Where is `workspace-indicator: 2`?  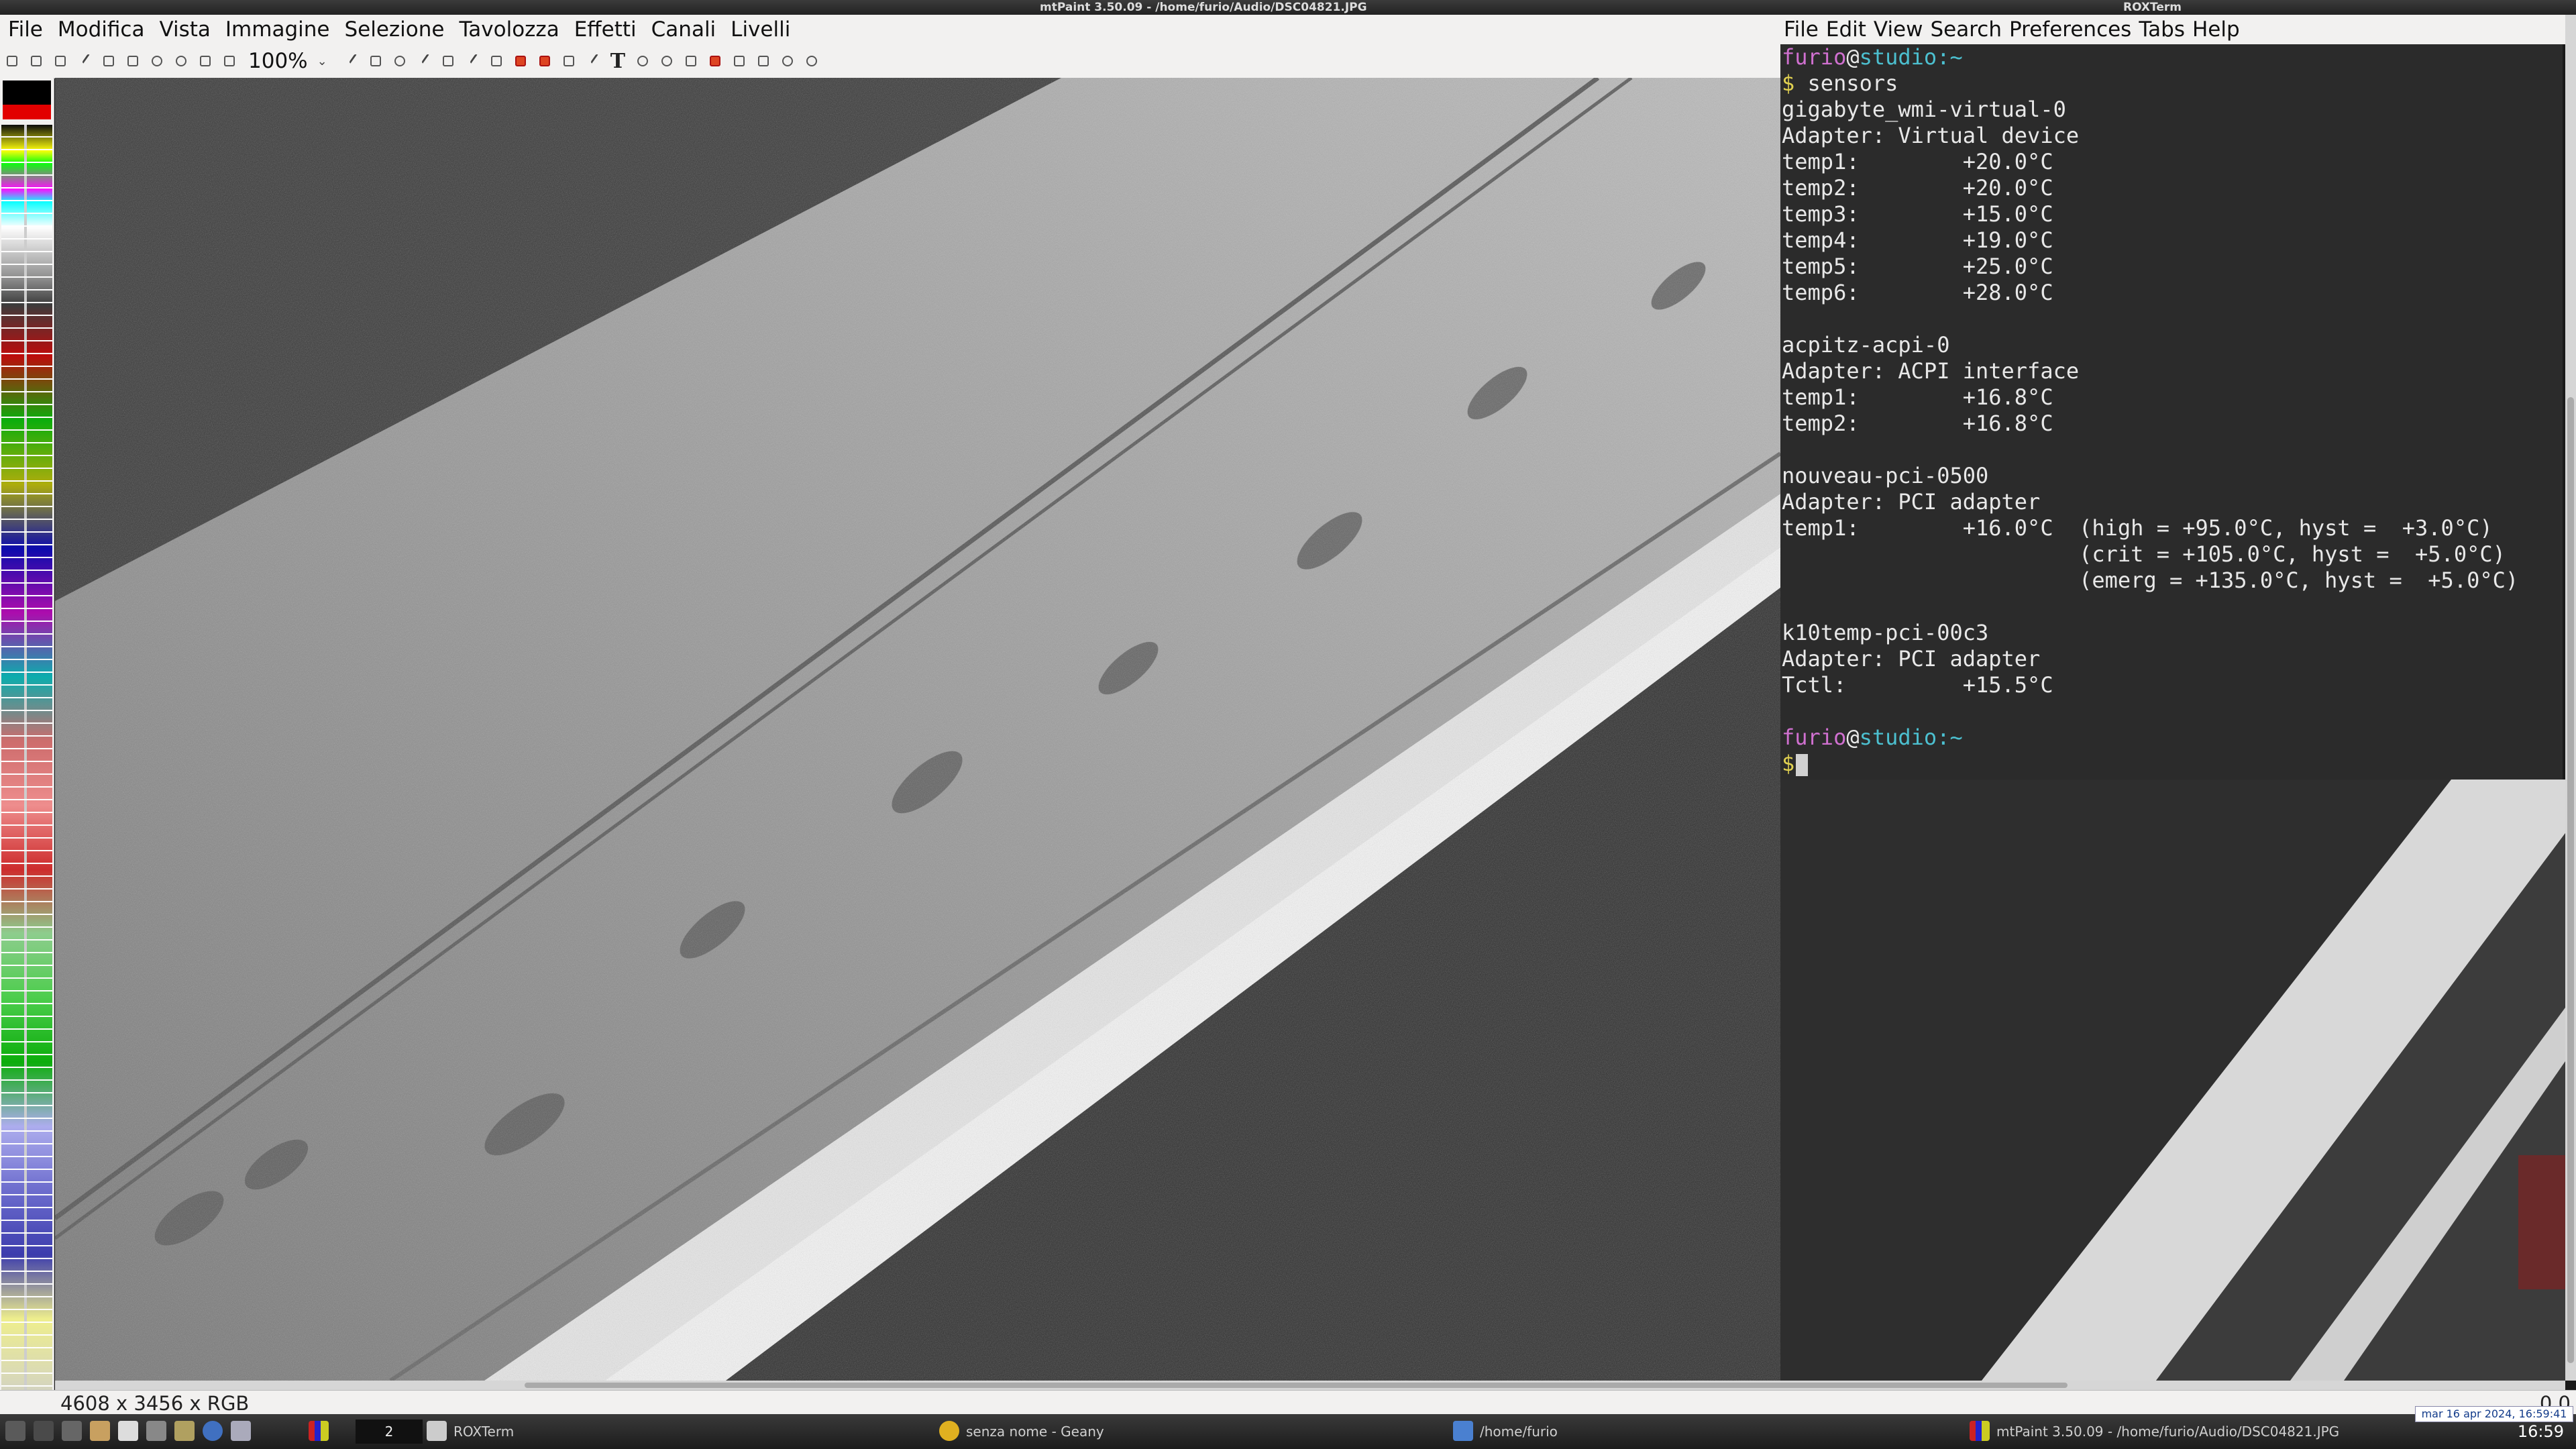
workspace-indicator: 2 is located at coordinates (389, 1431).